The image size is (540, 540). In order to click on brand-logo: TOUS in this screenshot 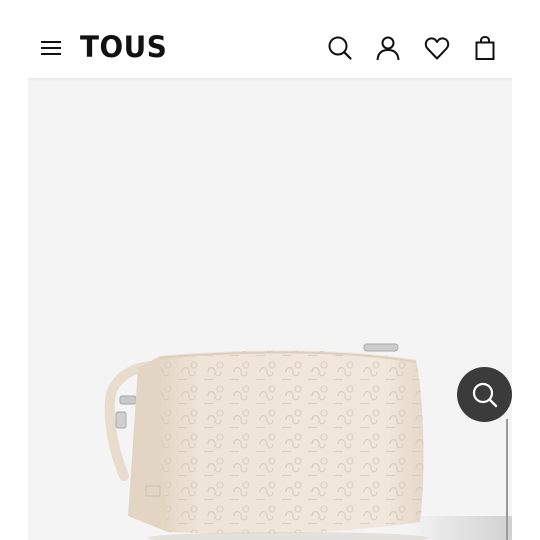, I will do `click(123, 47)`.